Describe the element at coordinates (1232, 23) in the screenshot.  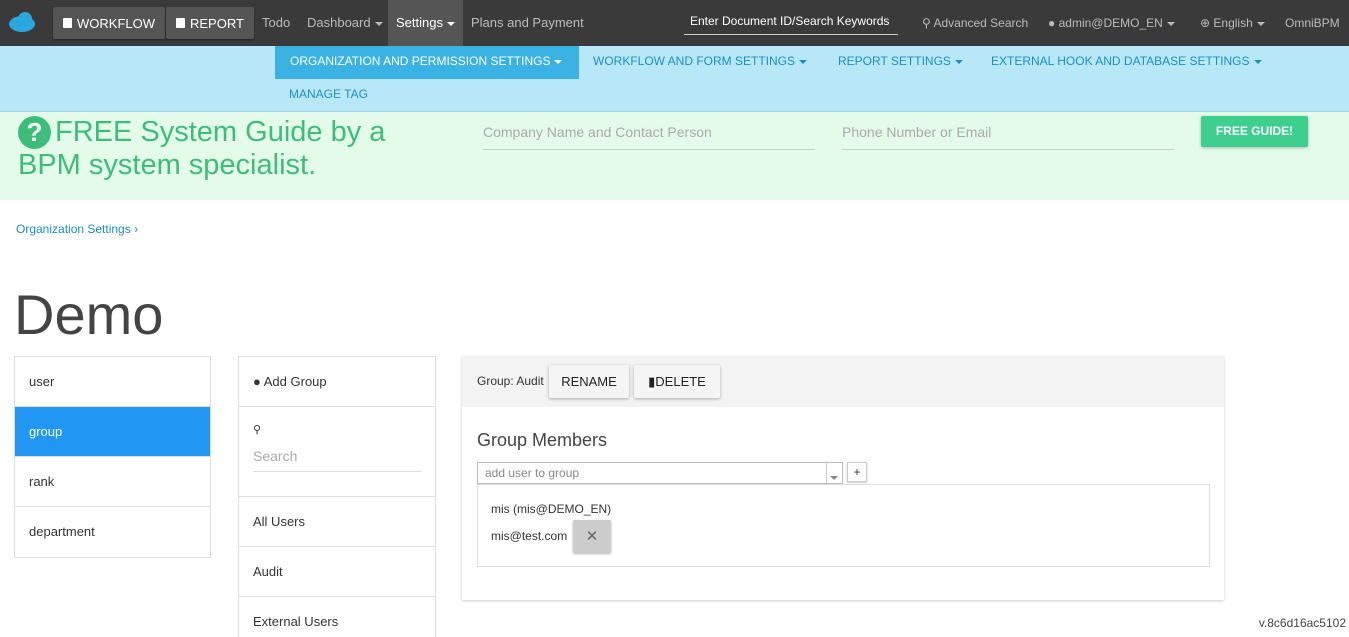
I see `language-menu: ⊕ English` at that location.